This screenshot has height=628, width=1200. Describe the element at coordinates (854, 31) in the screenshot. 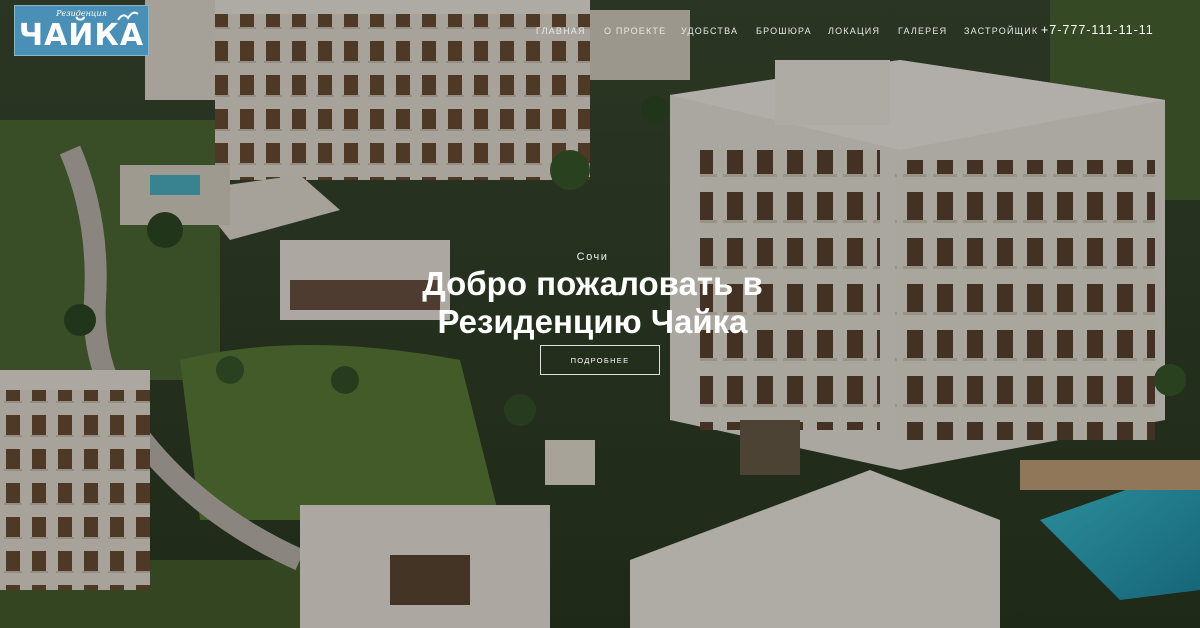

I see `nav-item-location: Локация` at that location.